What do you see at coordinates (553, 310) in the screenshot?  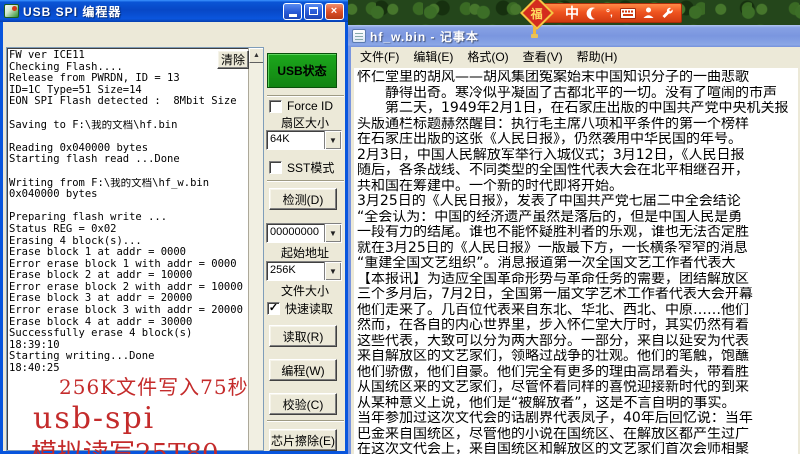 I see `text-line: 他们走来了。几百位代表来自东北、华北、西北、中原……他们` at bounding box center [553, 310].